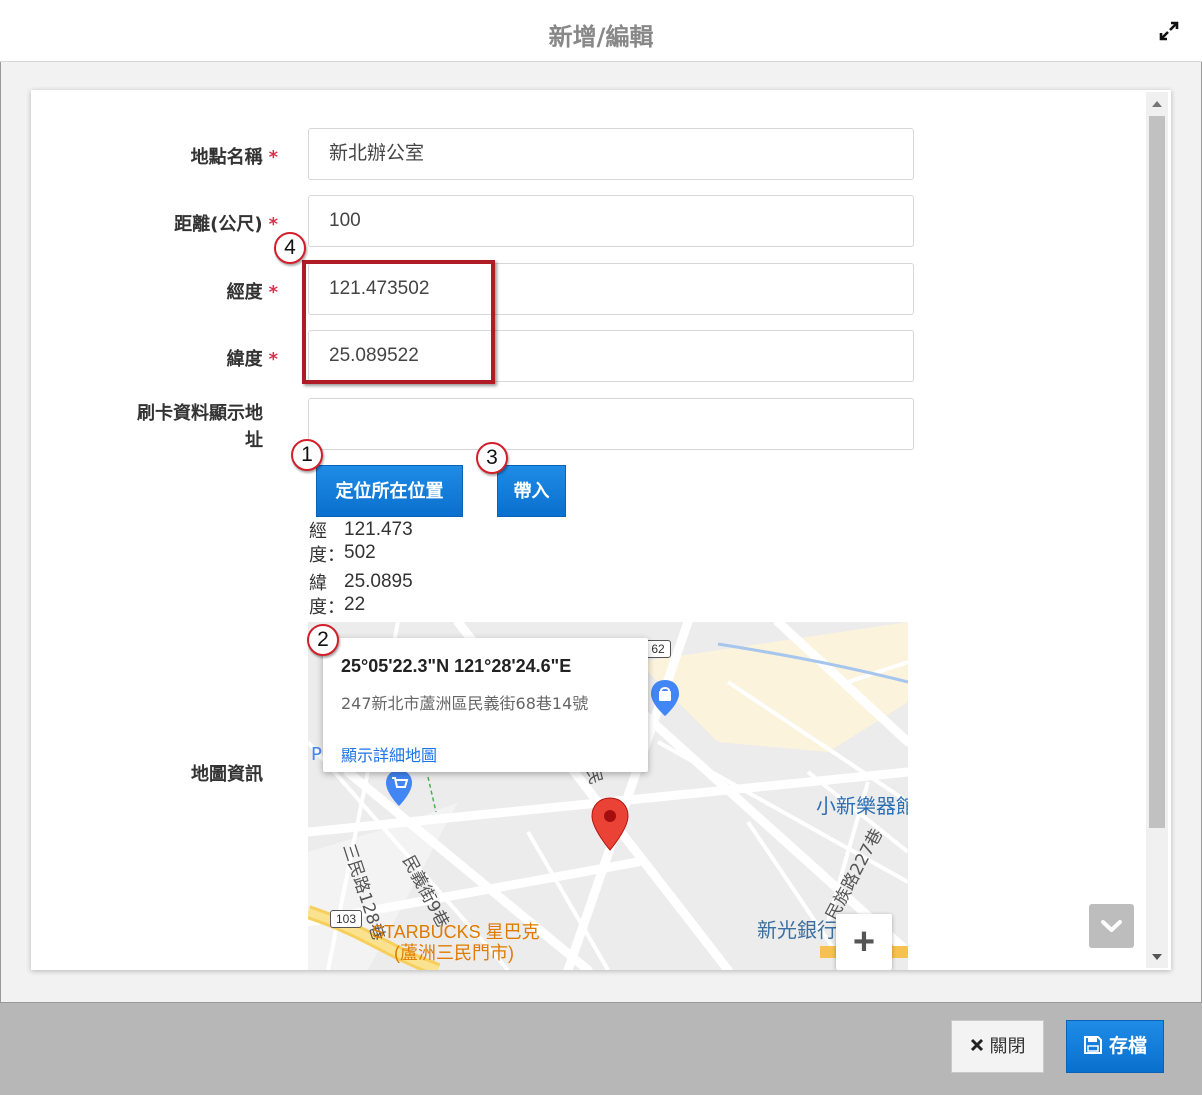 The image size is (1202, 1095). What do you see at coordinates (665, 698) in the screenshot?
I see `shopping-icon` at bounding box center [665, 698].